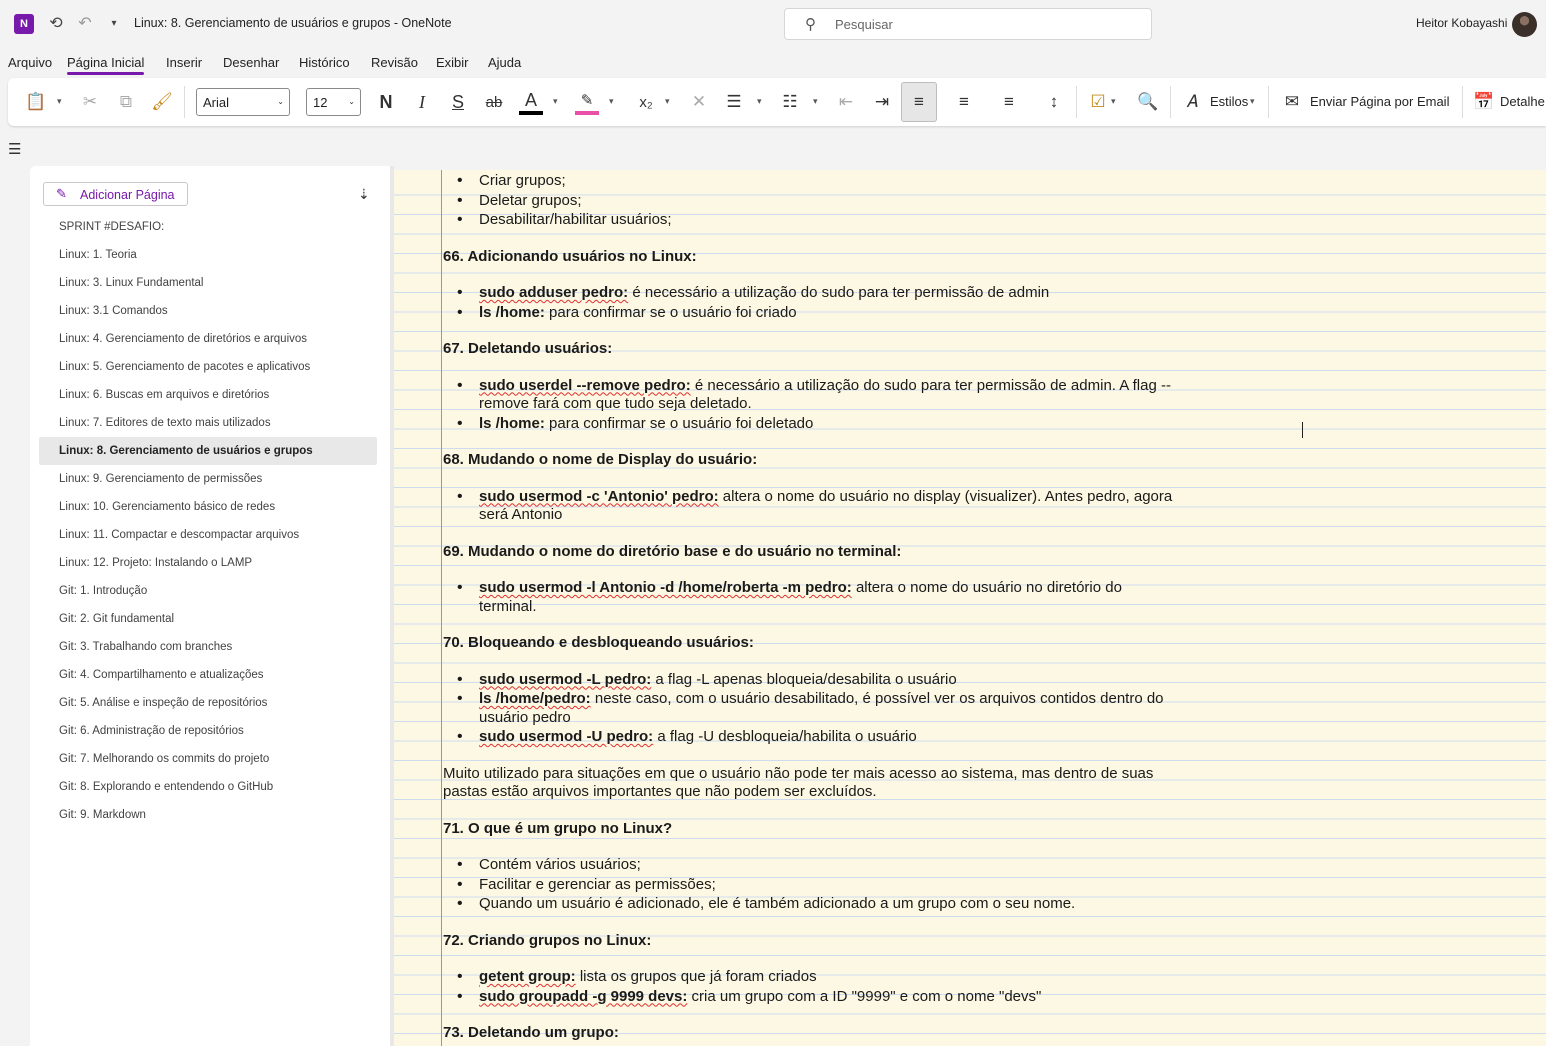  Describe the element at coordinates (1484, 102) in the screenshot. I see `meeting-details-icon: 📅` at that location.